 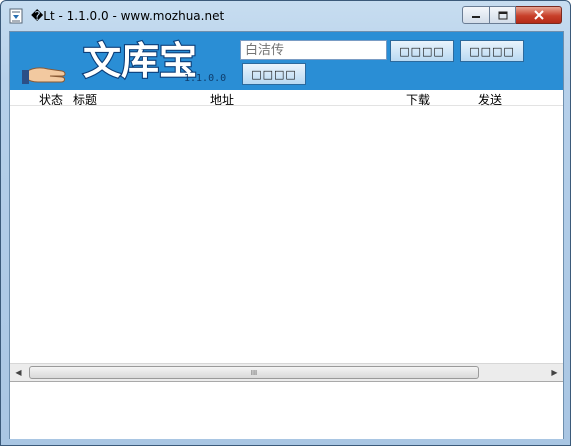 I want to click on search-input, so click(x=313, y=50).